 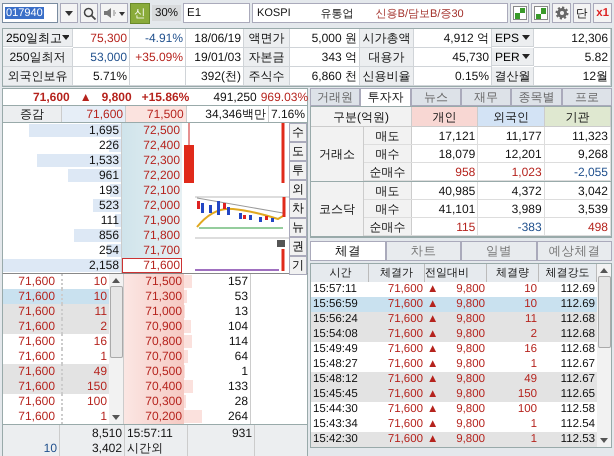 What do you see at coordinates (89, 13) in the screenshot?
I see `search-button` at bounding box center [89, 13].